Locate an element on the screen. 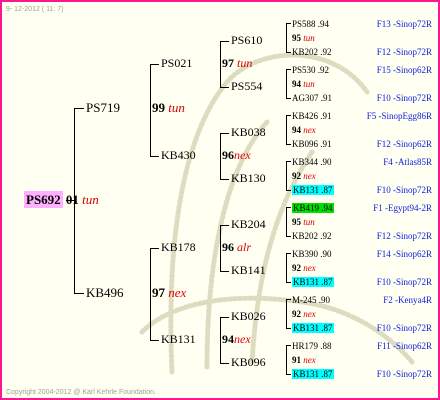  gen4-row: KB344 .90 is located at coordinates (312, 162).